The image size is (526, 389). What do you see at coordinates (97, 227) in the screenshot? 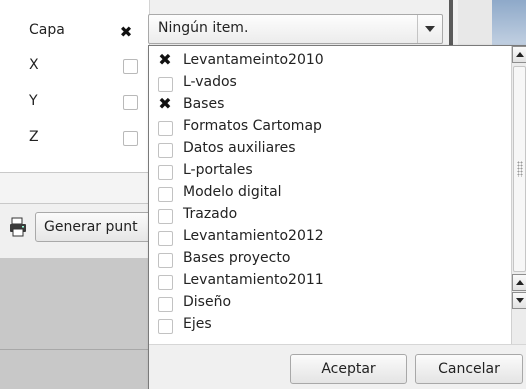
I see `generate-button: Generar punt` at bounding box center [97, 227].